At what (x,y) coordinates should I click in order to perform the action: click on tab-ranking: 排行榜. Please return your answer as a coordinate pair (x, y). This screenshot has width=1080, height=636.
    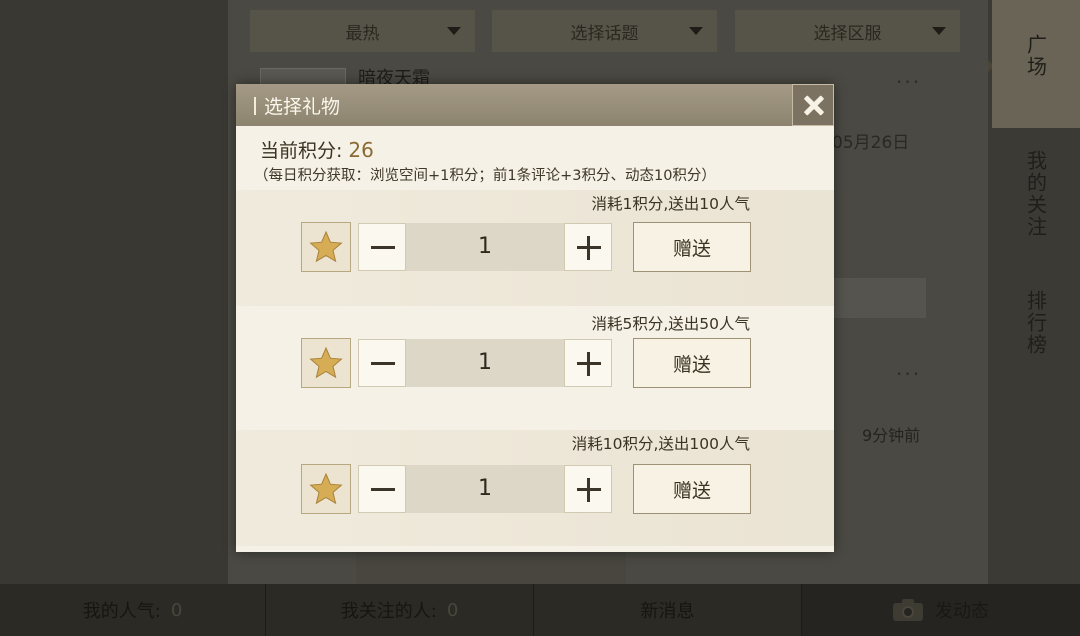
    Looking at the image, I should click on (1036, 336).